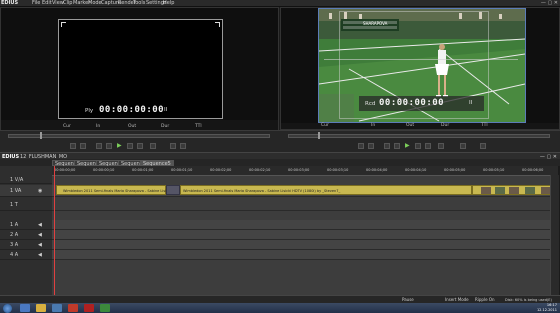  I want to click on recorder-scrub-slider, so click(419, 136).